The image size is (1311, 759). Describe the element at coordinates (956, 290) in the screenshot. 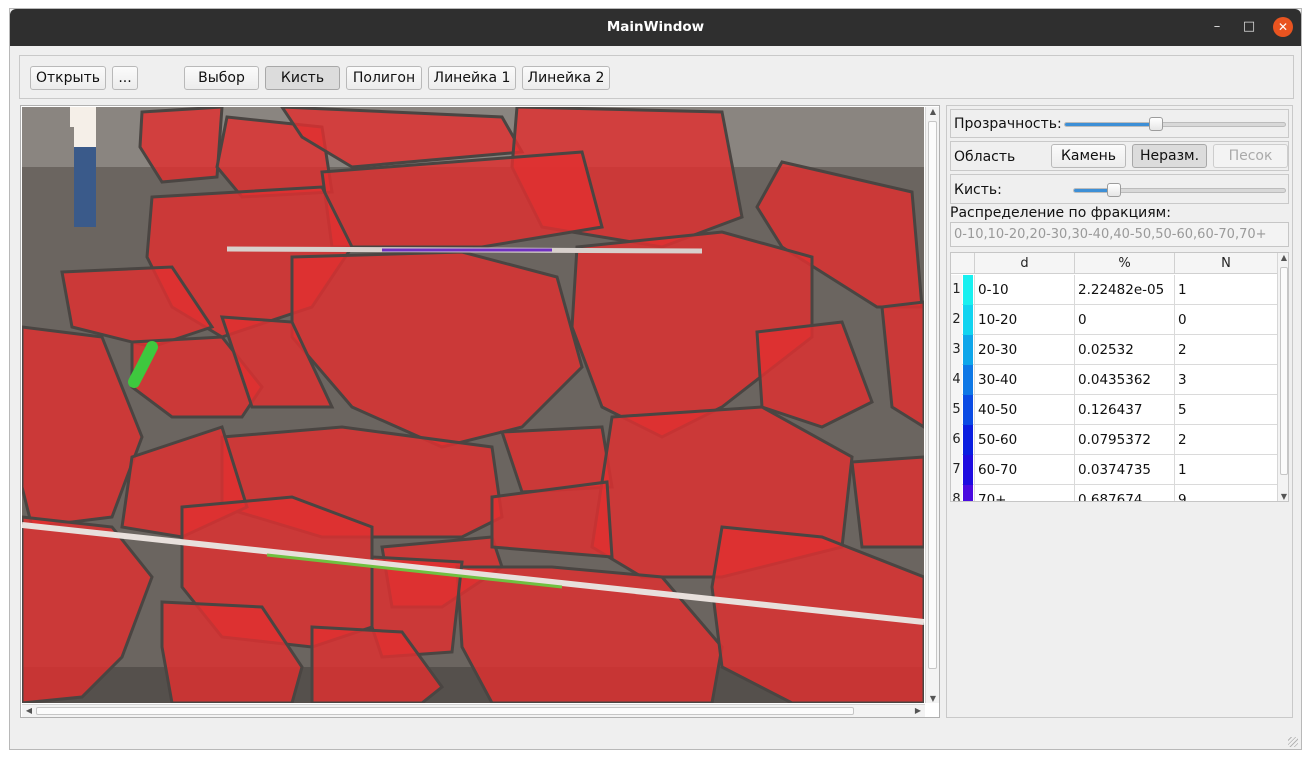

I see `row-number: 1` at that location.